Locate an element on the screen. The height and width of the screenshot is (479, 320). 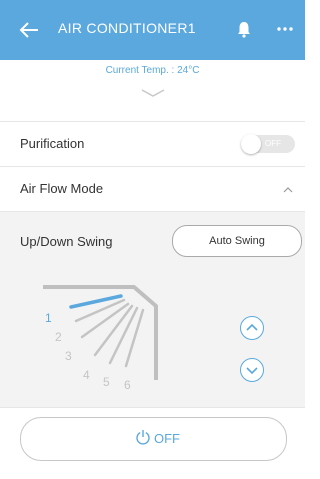
page-title: AIR CONDITIONER1 is located at coordinates (127, 28).